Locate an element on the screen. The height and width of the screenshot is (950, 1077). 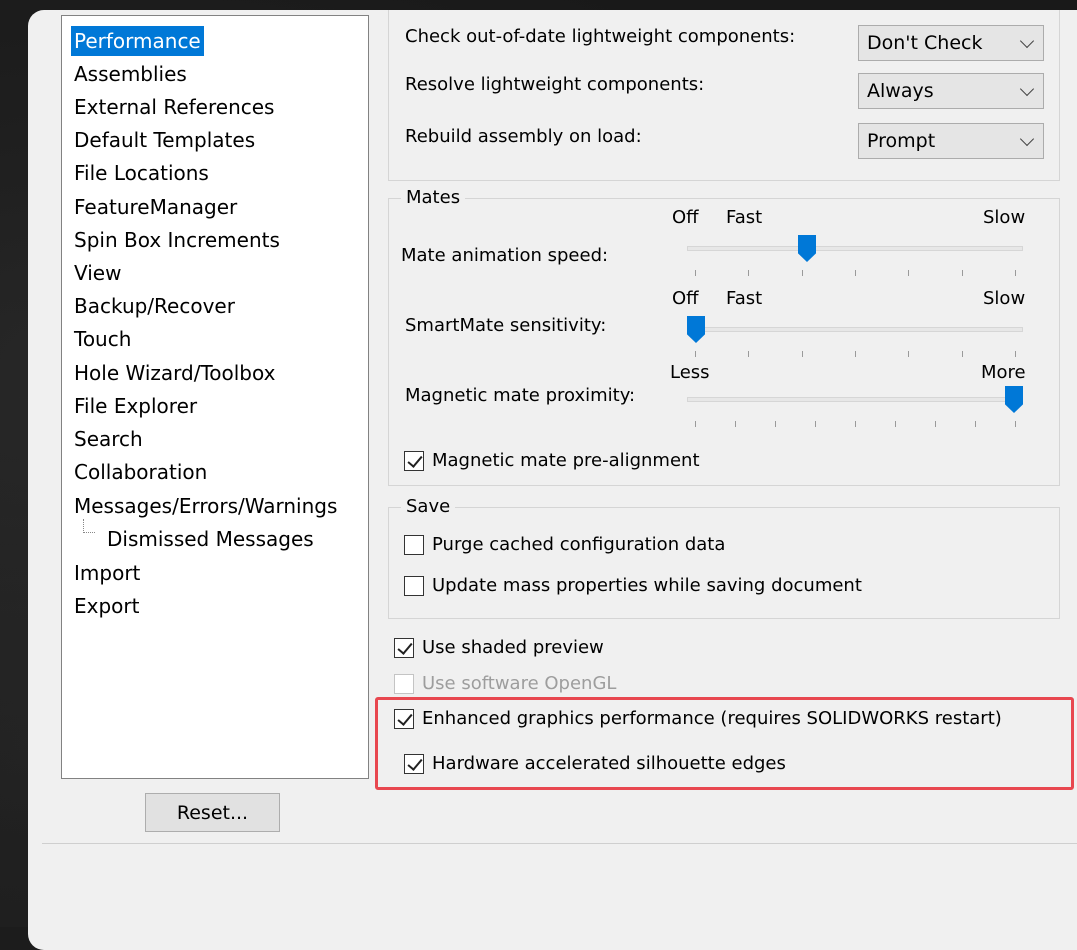
animation-speed-off-label: Off is located at coordinates (685, 217).